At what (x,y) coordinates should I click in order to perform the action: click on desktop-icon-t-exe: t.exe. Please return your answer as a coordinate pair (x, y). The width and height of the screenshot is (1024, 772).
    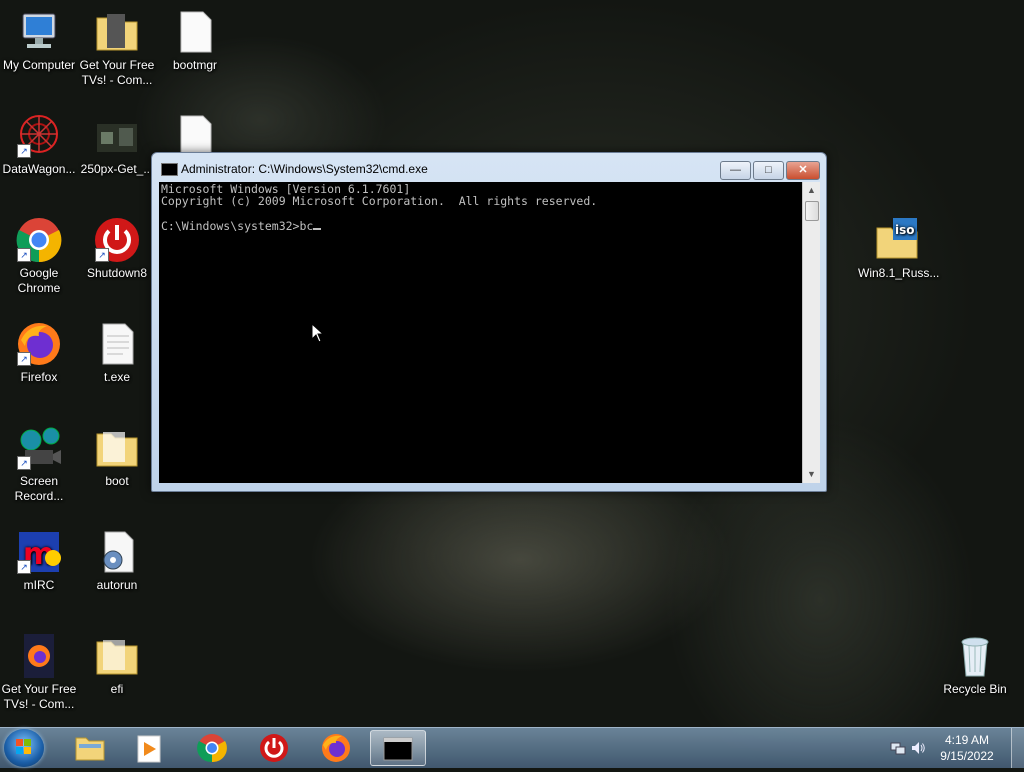
    Looking at the image, I should click on (117, 352).